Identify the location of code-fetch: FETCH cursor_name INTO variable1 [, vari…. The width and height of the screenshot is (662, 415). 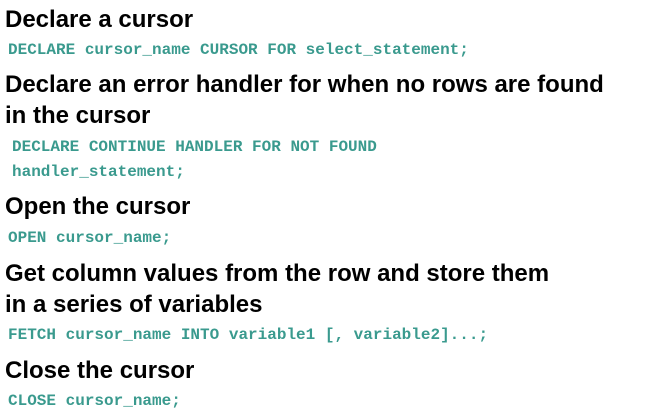
(248, 335).